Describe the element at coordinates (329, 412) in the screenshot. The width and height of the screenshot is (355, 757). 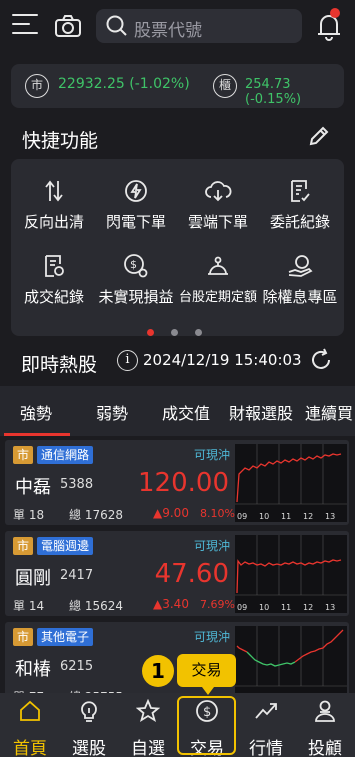
I see `tab-consecutive-buy: 連續買` at that location.